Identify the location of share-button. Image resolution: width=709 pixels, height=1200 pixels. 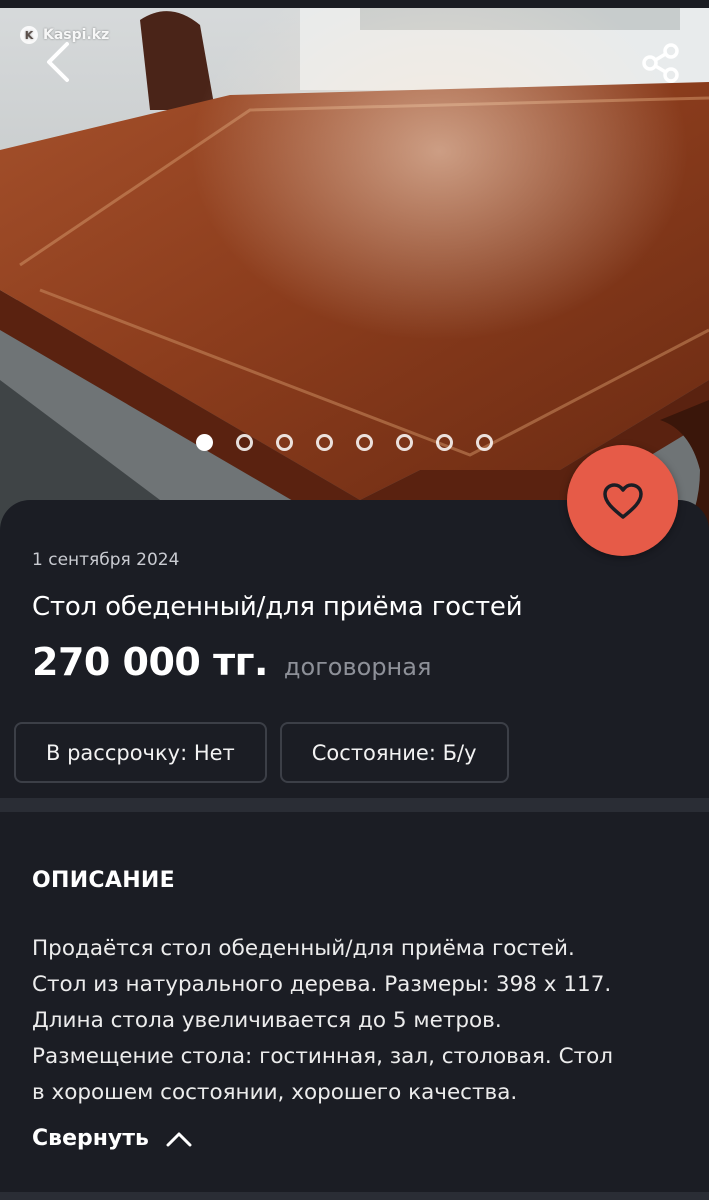
(661, 63).